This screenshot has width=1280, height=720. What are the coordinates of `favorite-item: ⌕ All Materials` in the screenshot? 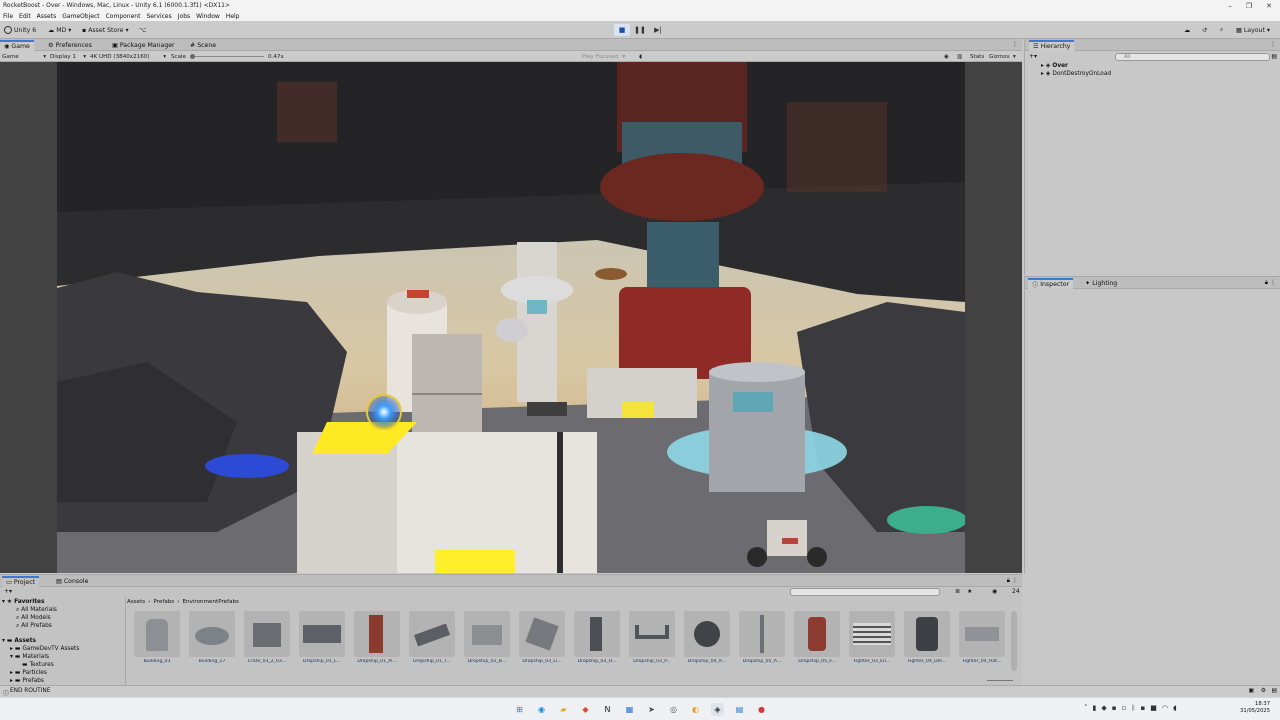 It's located at (36, 610).